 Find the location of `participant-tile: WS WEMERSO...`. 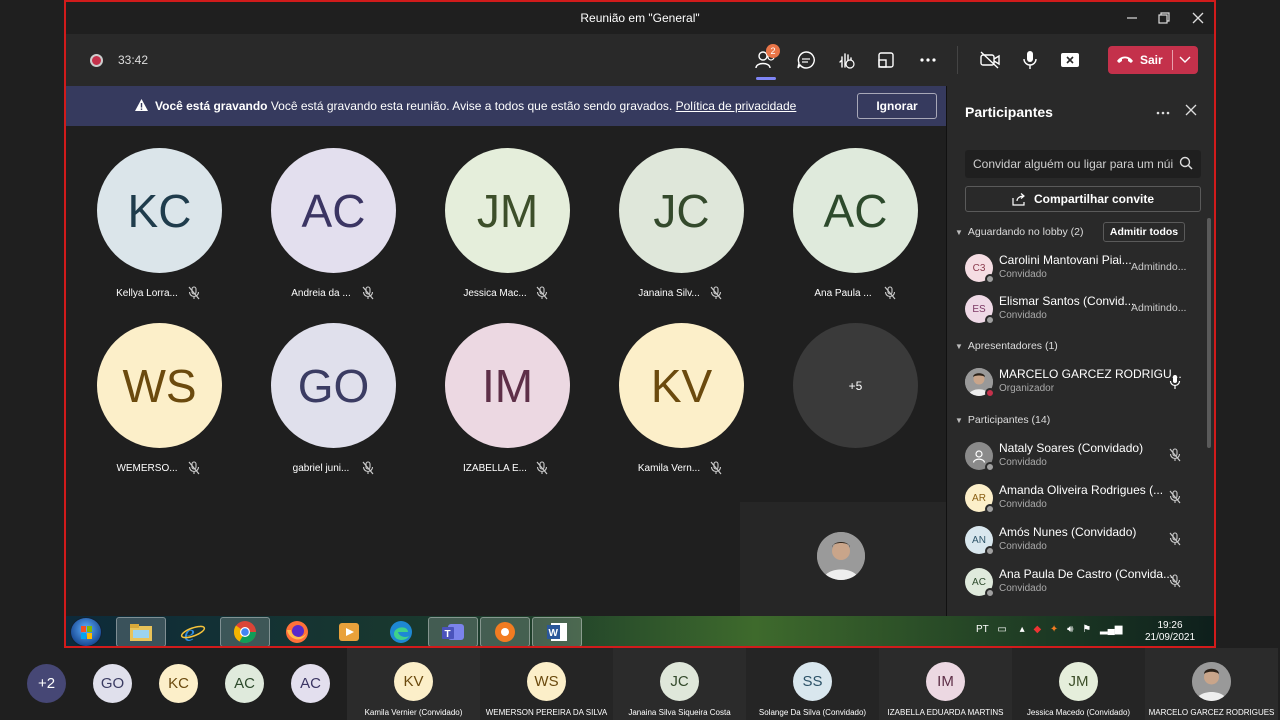

participant-tile: WS WEMERSO... is located at coordinates (159, 408).